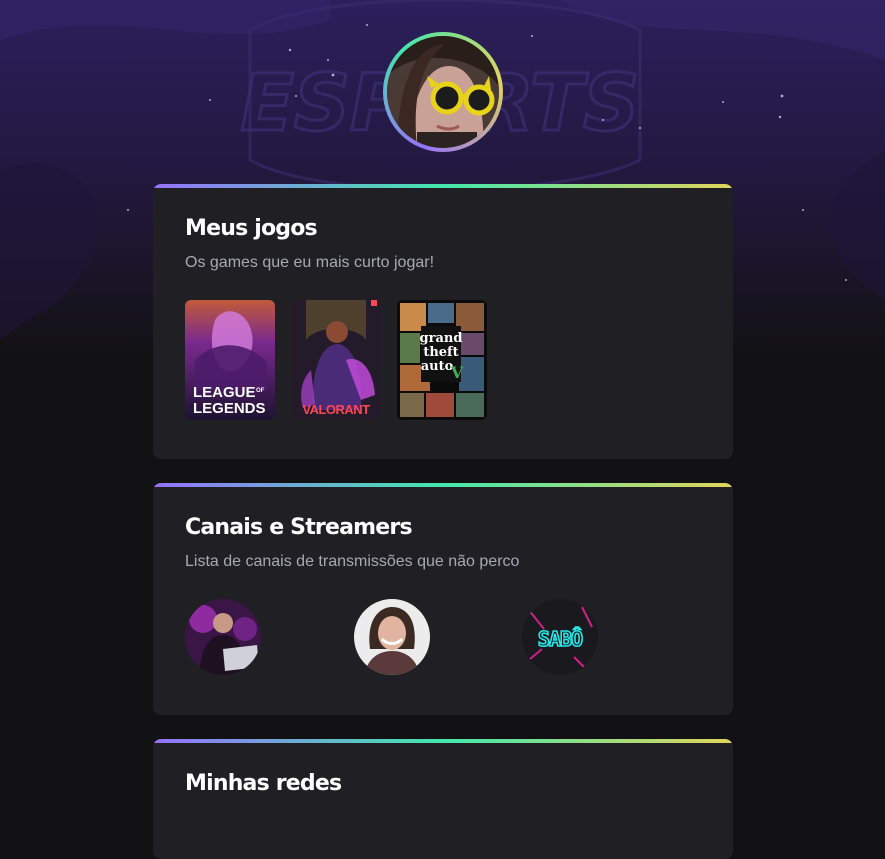  Describe the element at coordinates (336, 409) in the screenshot. I see `valorant-cover-text: VALORANT` at that location.